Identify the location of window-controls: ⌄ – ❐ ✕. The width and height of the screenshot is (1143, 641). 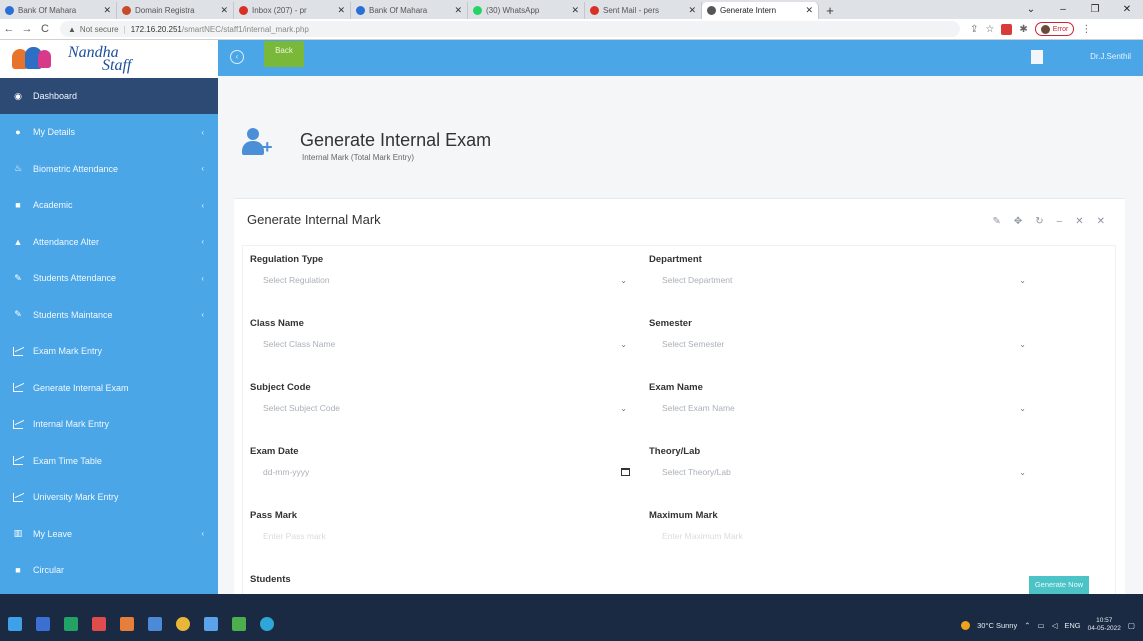
(1079, 9).